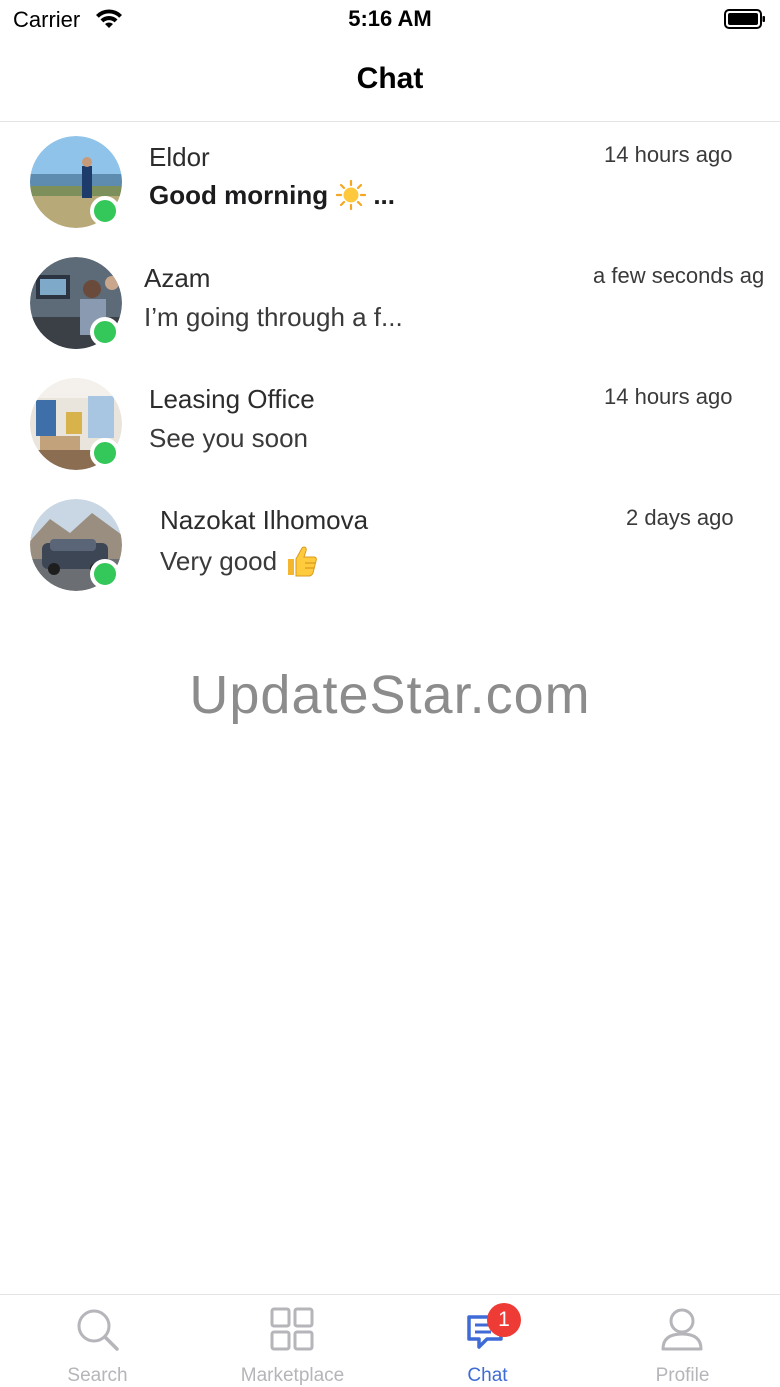 Image resolution: width=780 pixels, height=1387 pixels. I want to click on tab-profile: Profile, so click(682, 1341).